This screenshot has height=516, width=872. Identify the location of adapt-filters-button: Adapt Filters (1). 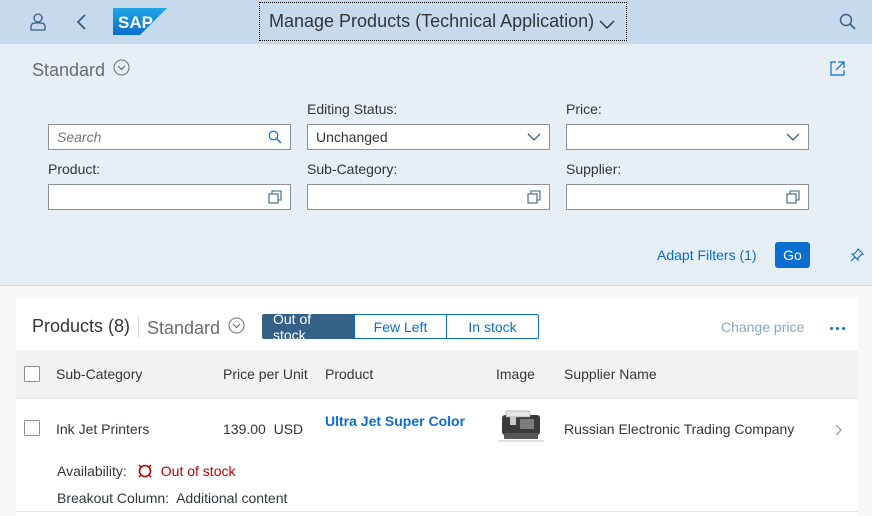
(707, 255).